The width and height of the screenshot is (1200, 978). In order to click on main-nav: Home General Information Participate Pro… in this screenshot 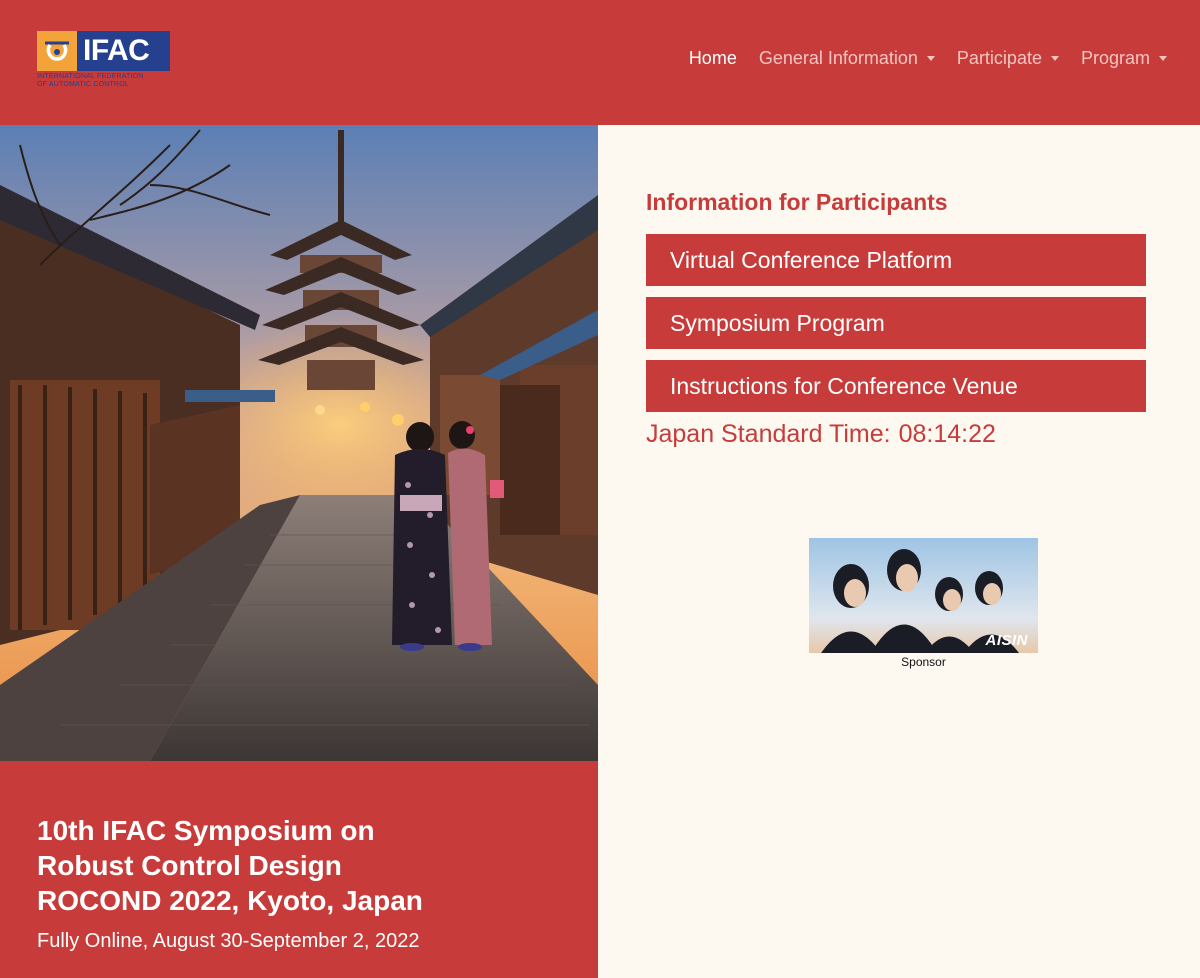, I will do `click(917, 58)`.